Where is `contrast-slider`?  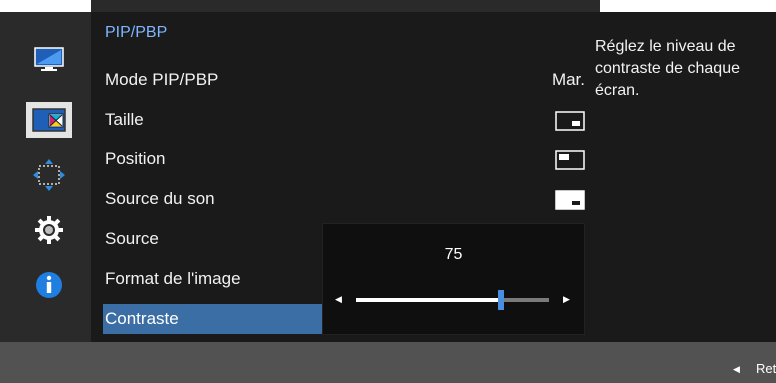 contrast-slider is located at coordinates (452, 300).